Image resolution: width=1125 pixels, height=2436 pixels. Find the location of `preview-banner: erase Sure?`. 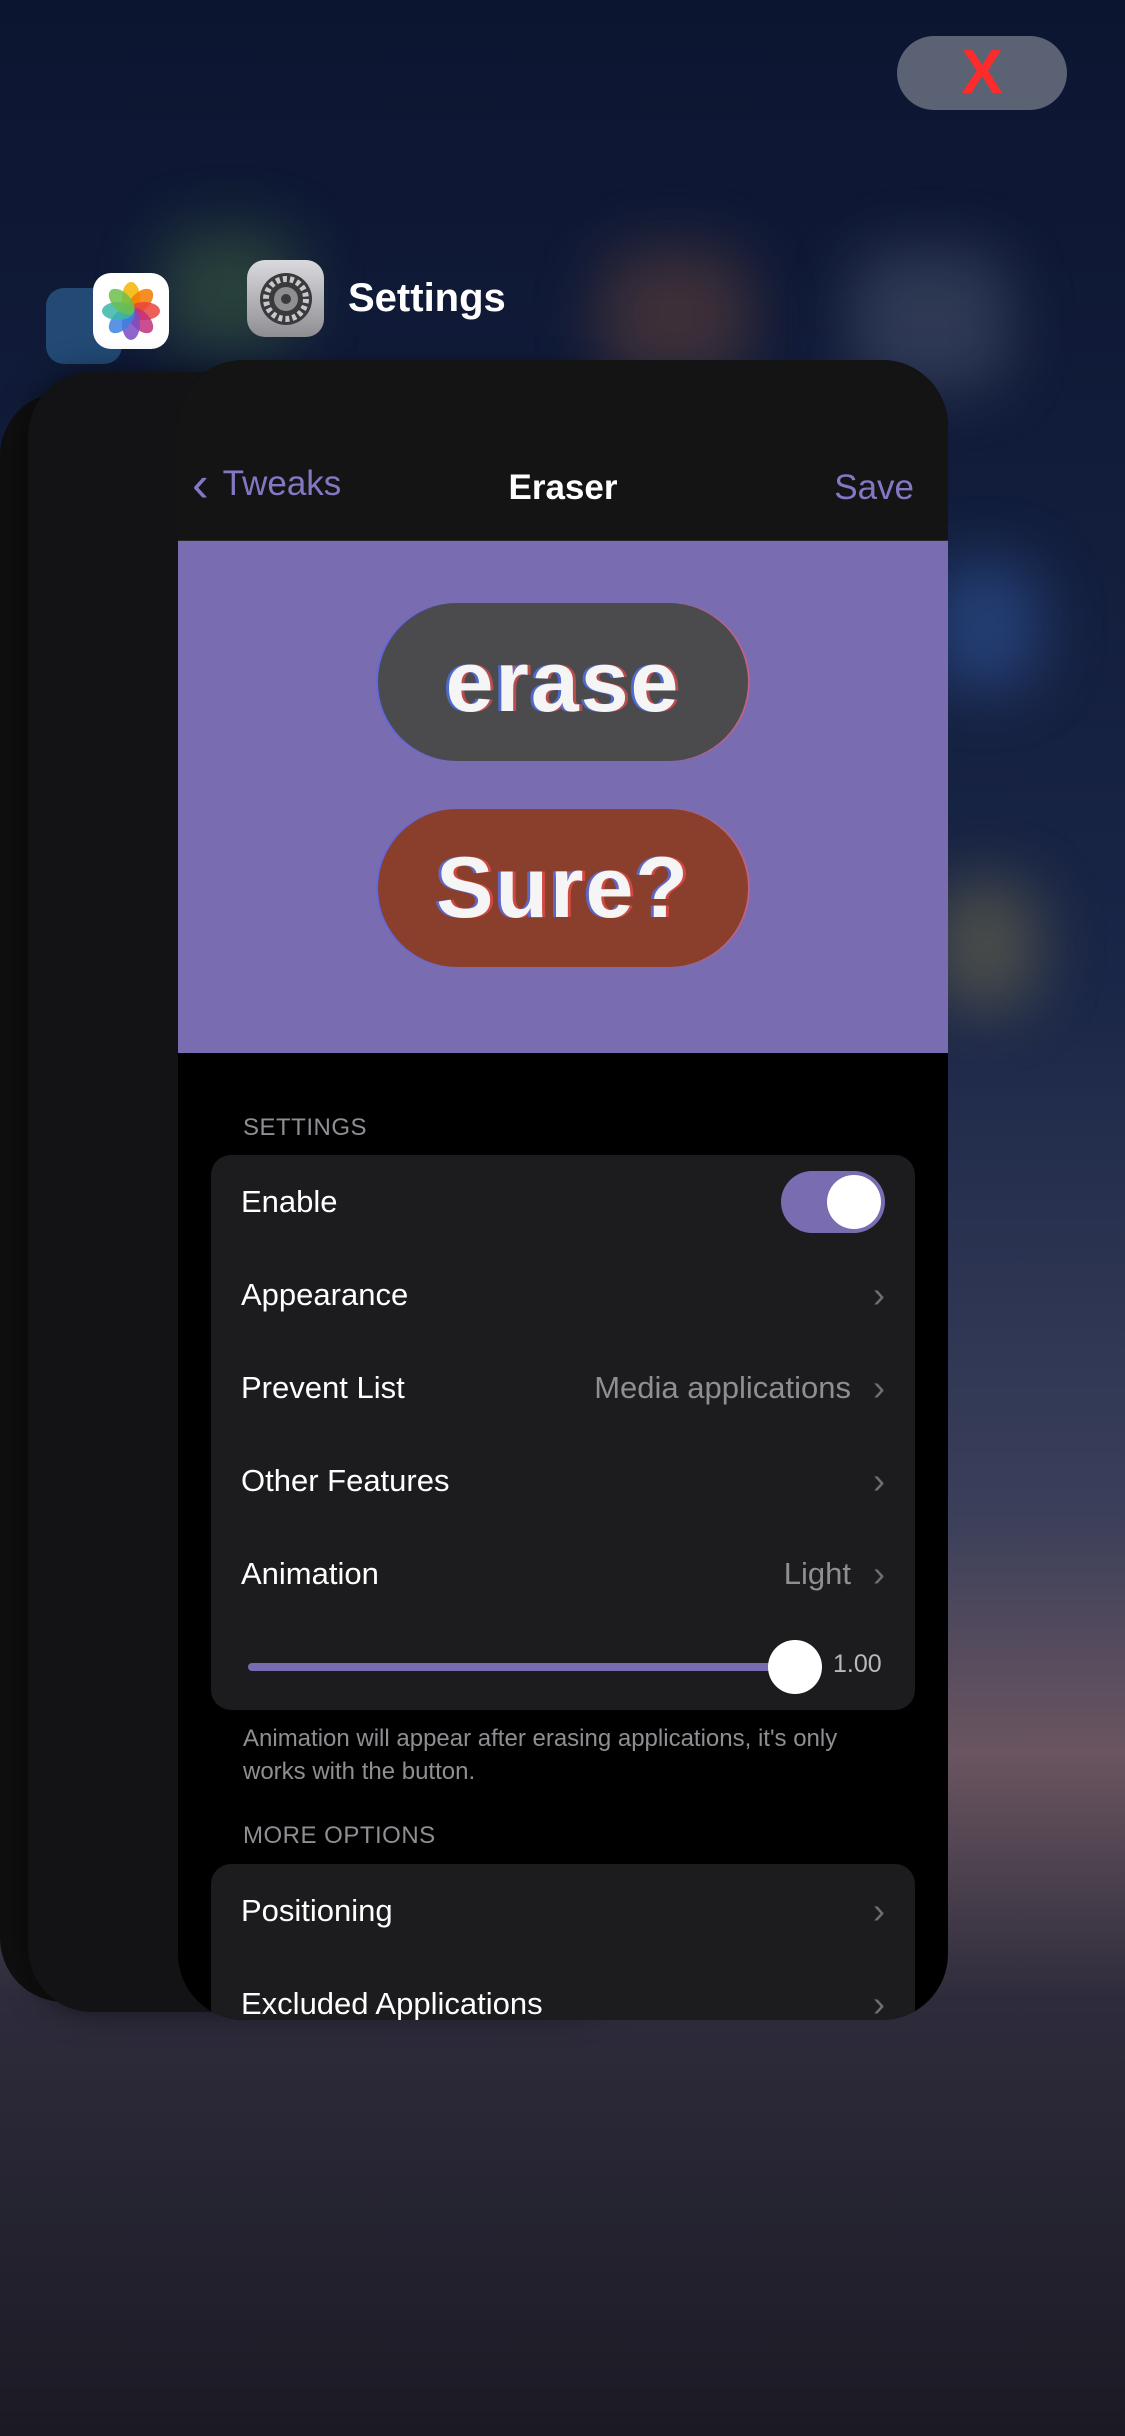

preview-banner: erase Sure? is located at coordinates (563, 797).